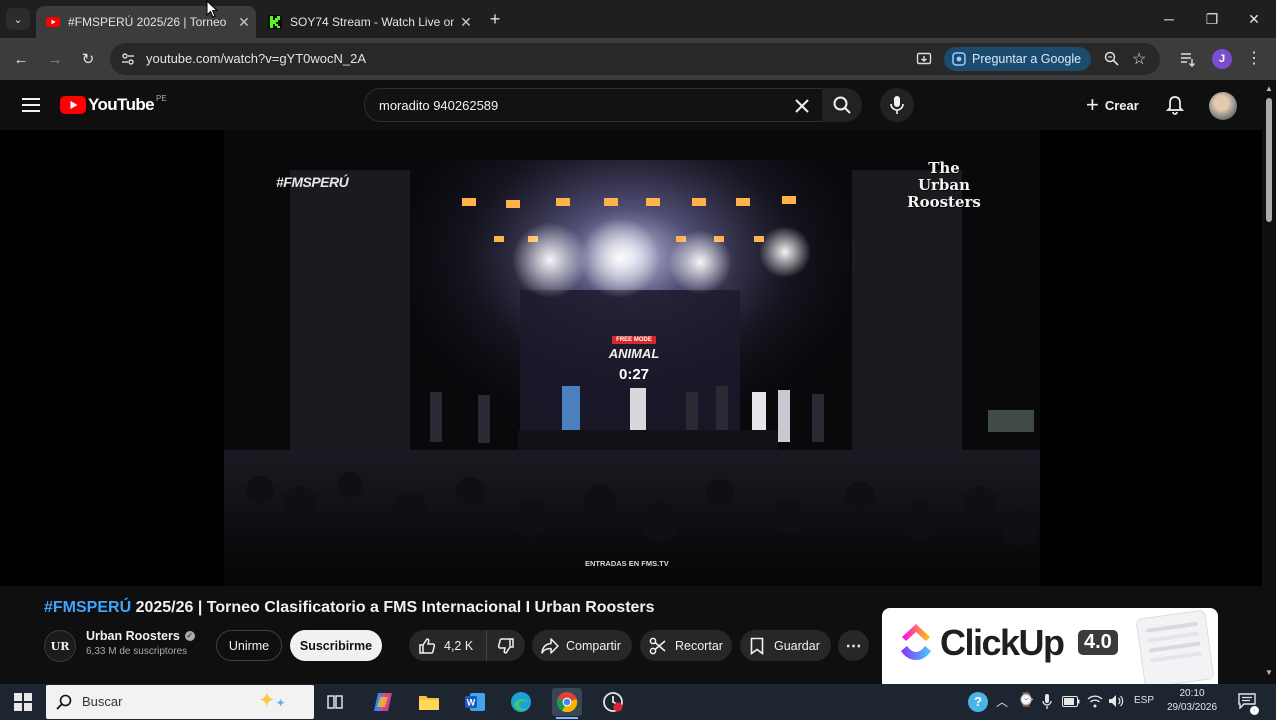 Image resolution: width=1276 pixels, height=720 pixels. What do you see at coordinates (1269, 672) in the screenshot?
I see `scrollbar-arrow-down-icon: ▼` at bounding box center [1269, 672].